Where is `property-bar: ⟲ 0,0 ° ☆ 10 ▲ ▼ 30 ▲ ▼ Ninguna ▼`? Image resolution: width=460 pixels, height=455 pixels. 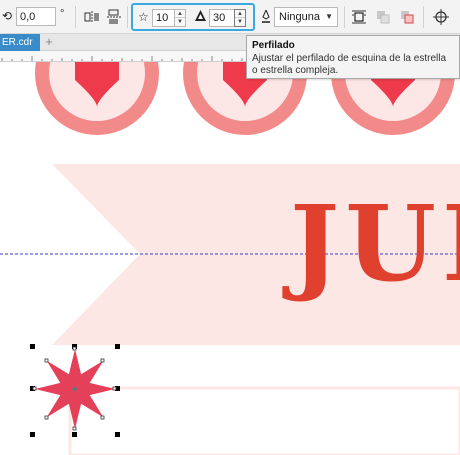 property-bar: ⟲ 0,0 ° ☆ 10 ▲ ▼ 30 ▲ ▼ Ninguna ▼ is located at coordinates (230, 17).